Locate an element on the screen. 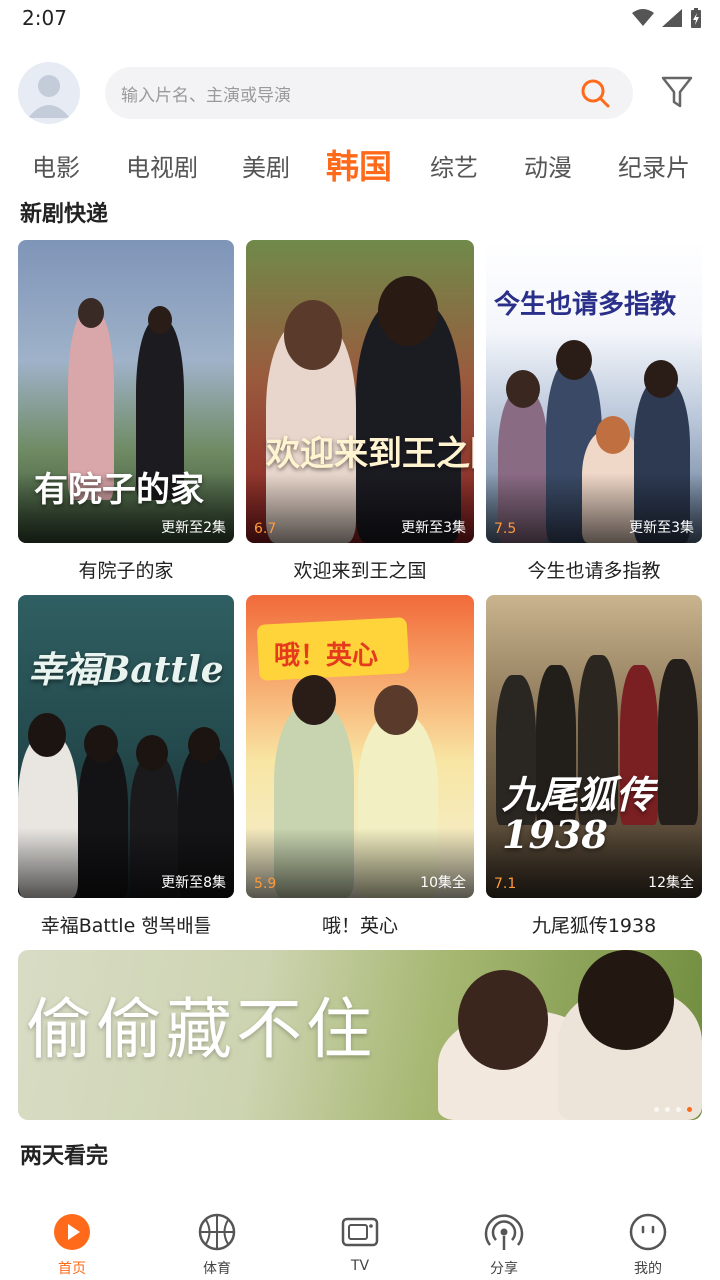 Image resolution: width=720 pixels, height=1280 pixels. drama-card: 九尾狐传1938 7.1 12集全 九尾狐传1938 is located at coordinates (594, 766).